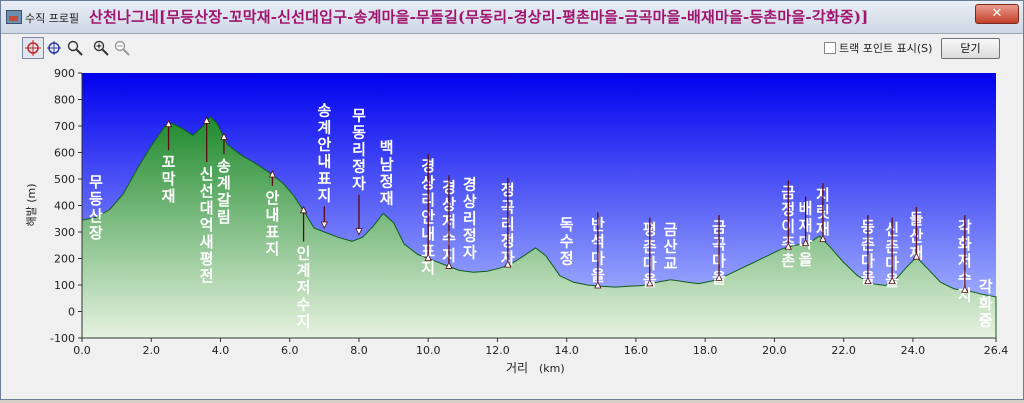 This screenshot has width=1024, height=403. I want to click on annotation-char: 백, so click(387, 148).